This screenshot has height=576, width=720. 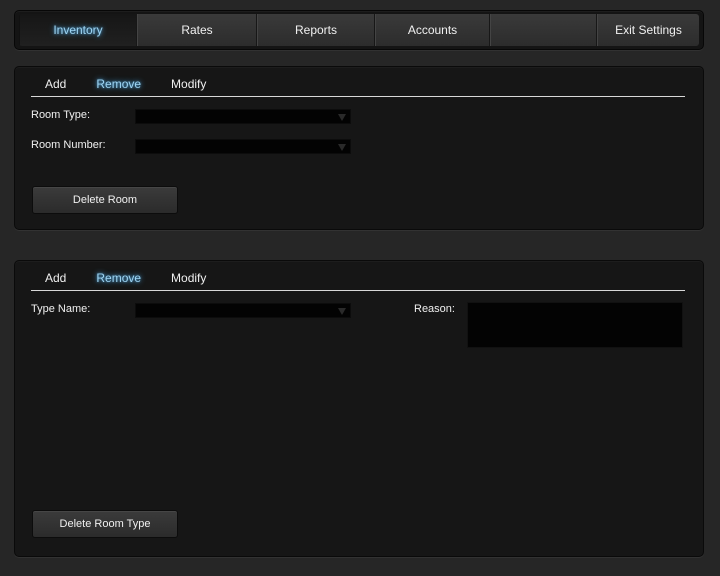 What do you see at coordinates (358, 276) in the screenshot?
I see `type-subtabs: Add Remove Modify` at bounding box center [358, 276].